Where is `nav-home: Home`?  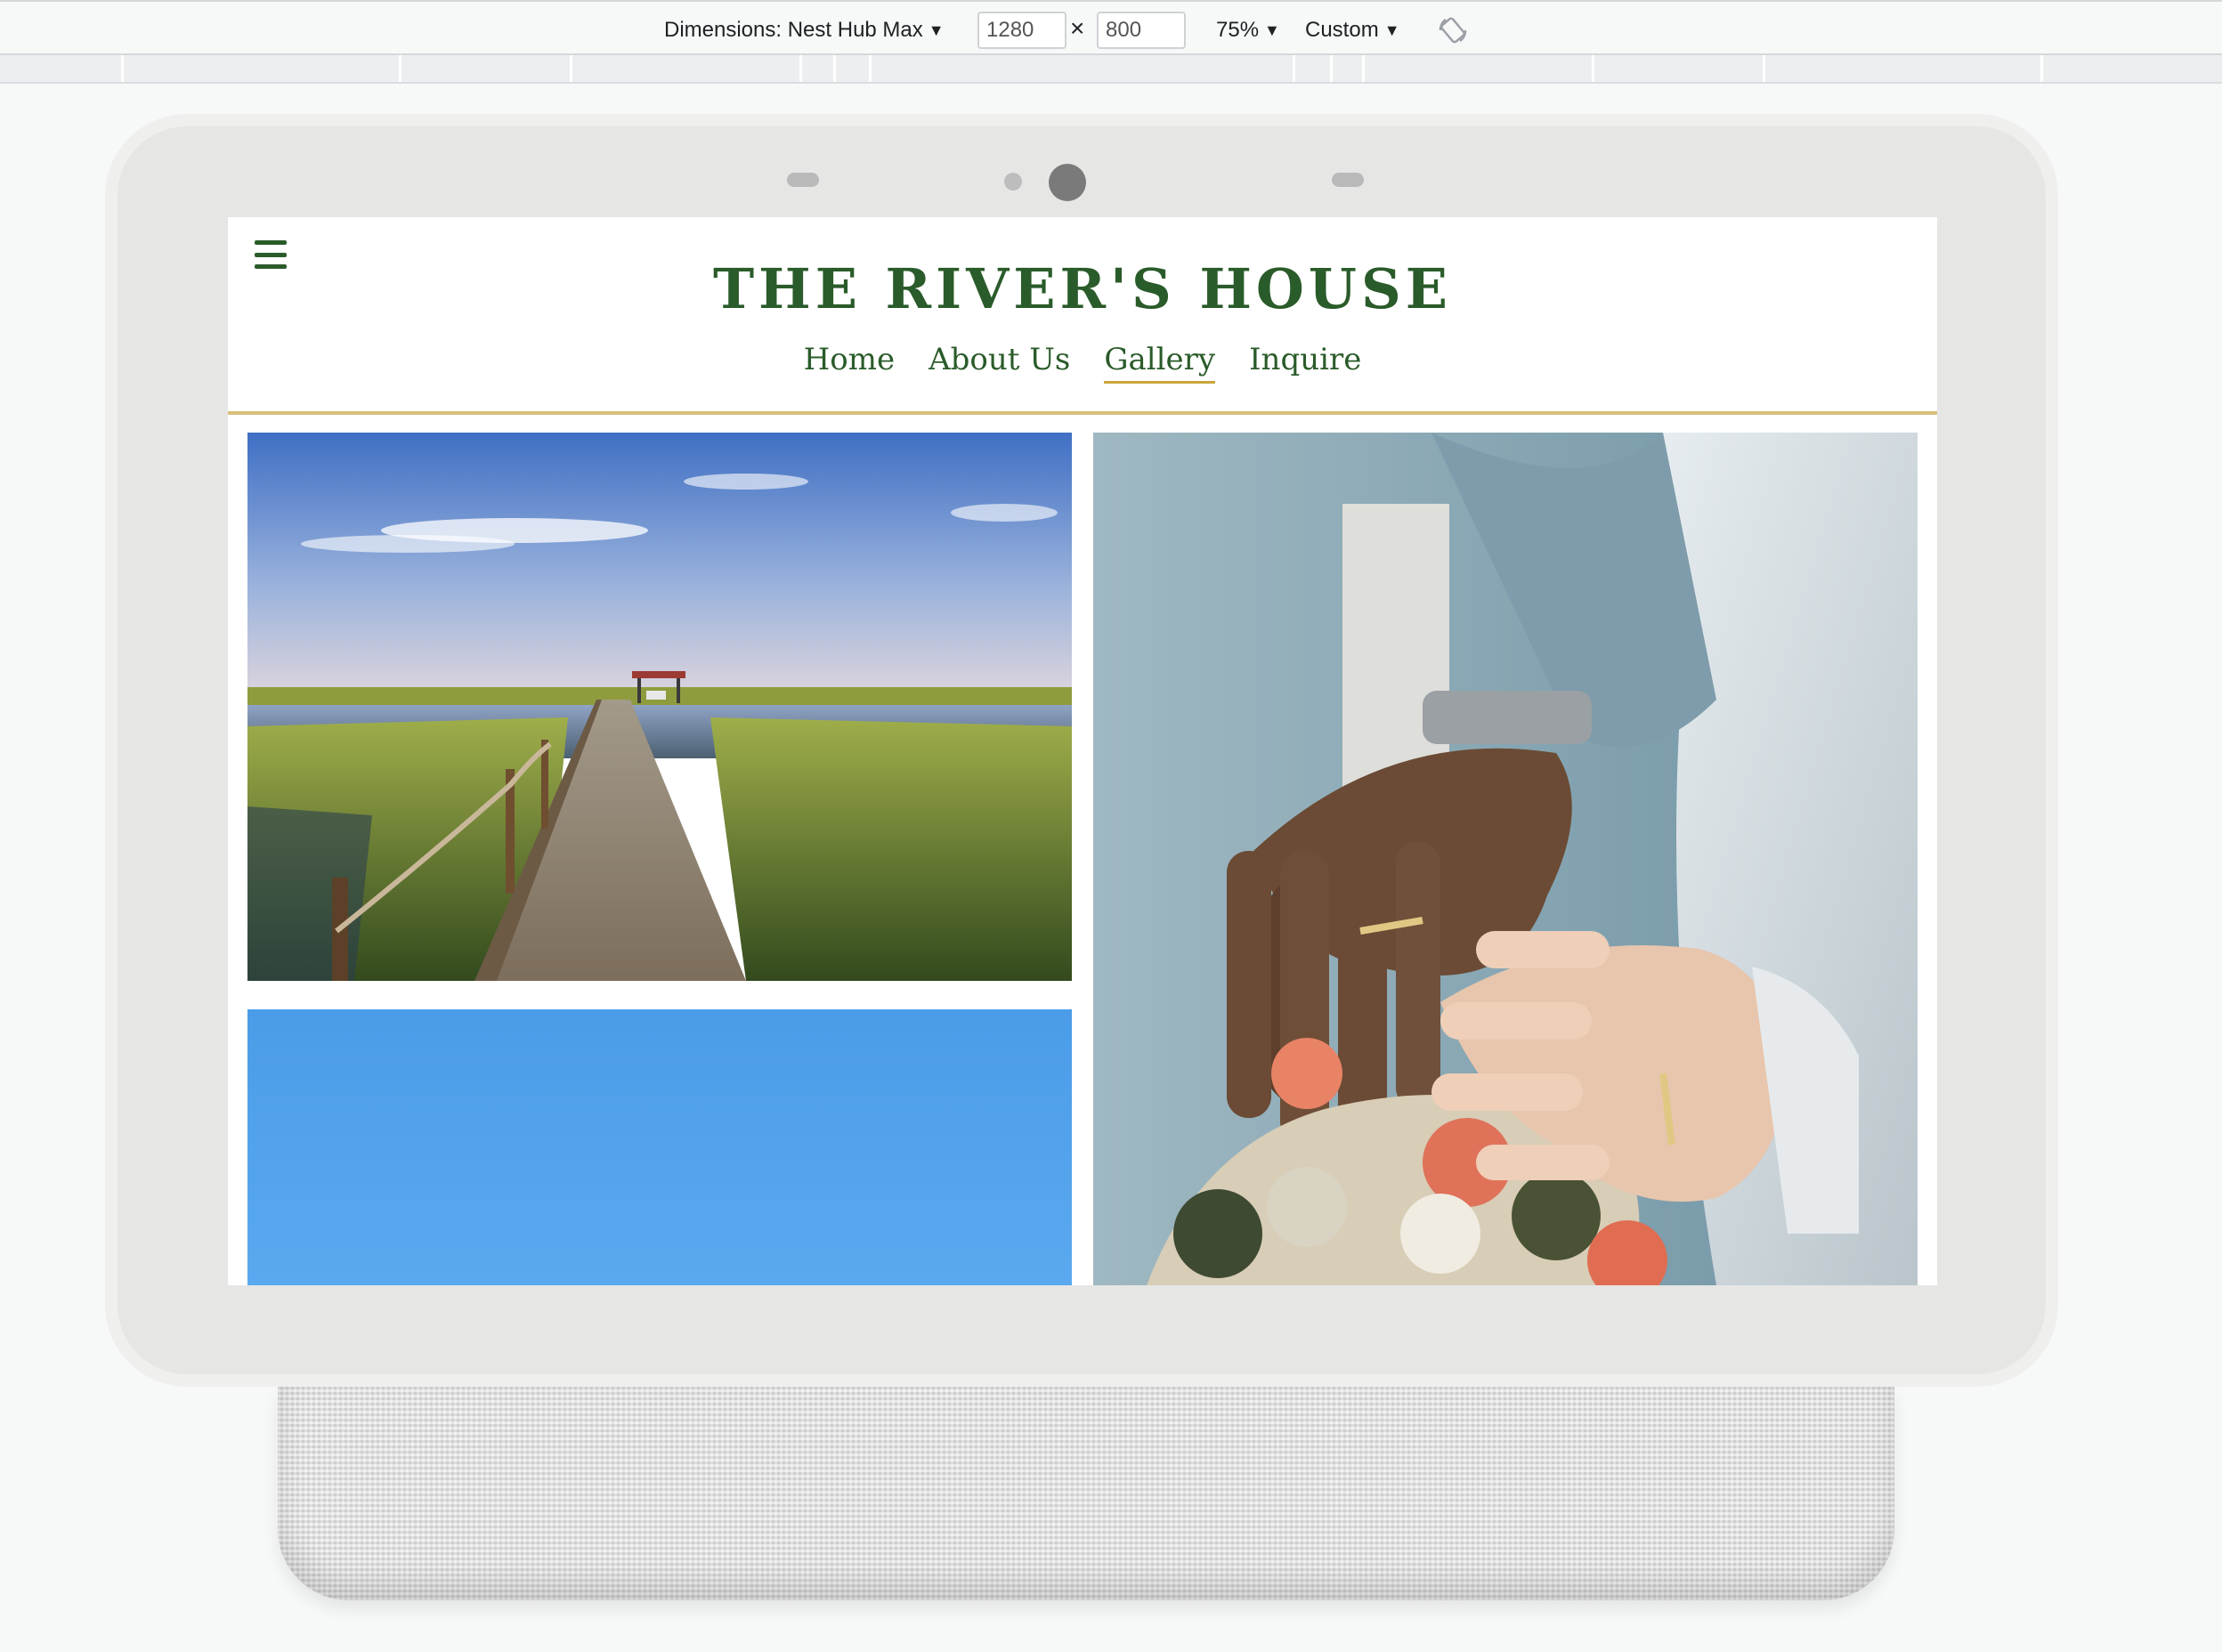 nav-home: Home is located at coordinates (849, 363).